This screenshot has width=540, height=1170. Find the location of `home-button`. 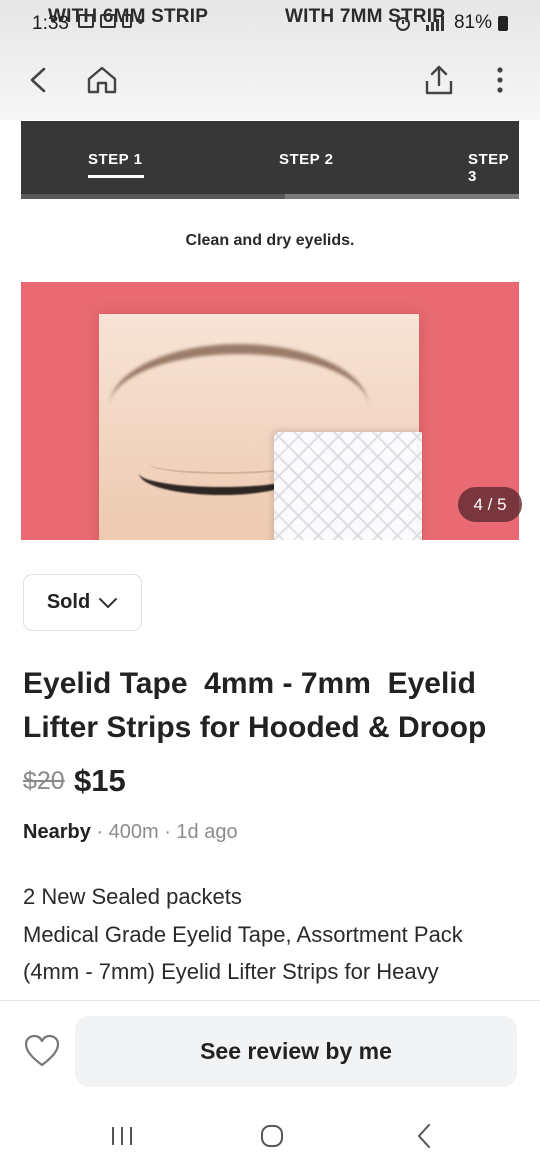

home-button is located at coordinates (102, 80).